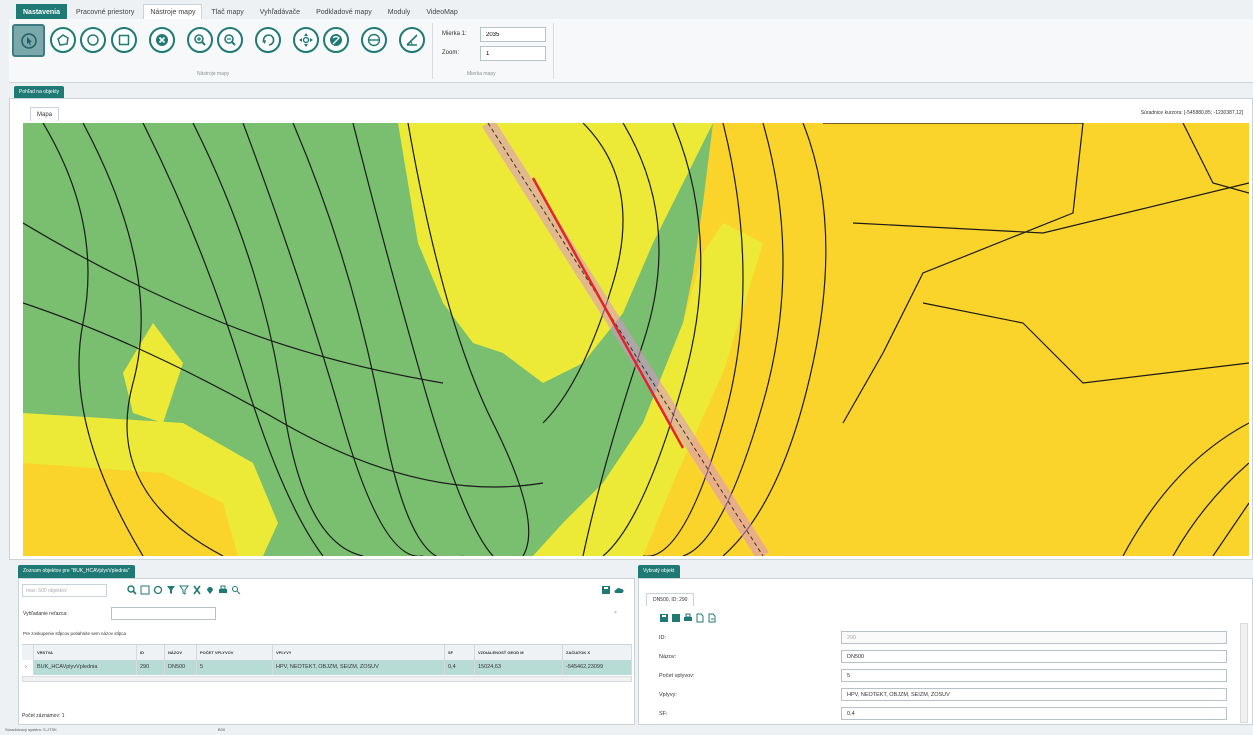  Describe the element at coordinates (230, 40) in the screenshot. I see `zoom-out-button` at that location.